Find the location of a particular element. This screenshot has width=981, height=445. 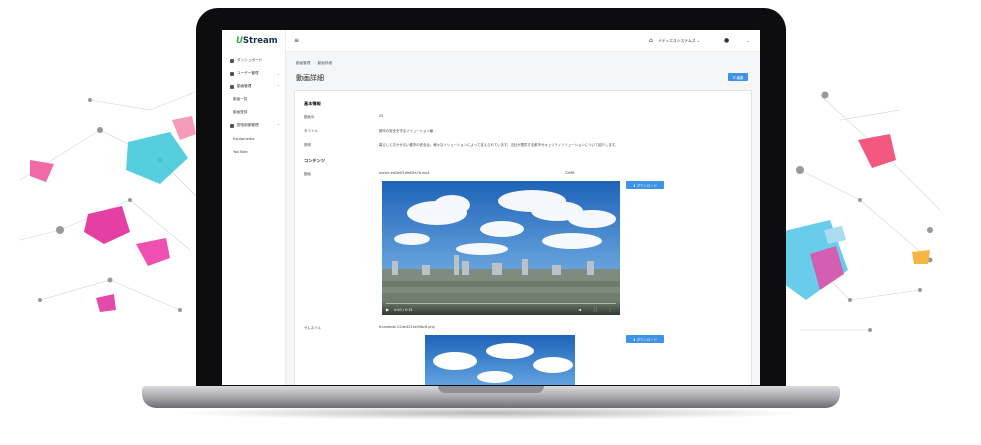

user-icon is located at coordinates (232, 73).